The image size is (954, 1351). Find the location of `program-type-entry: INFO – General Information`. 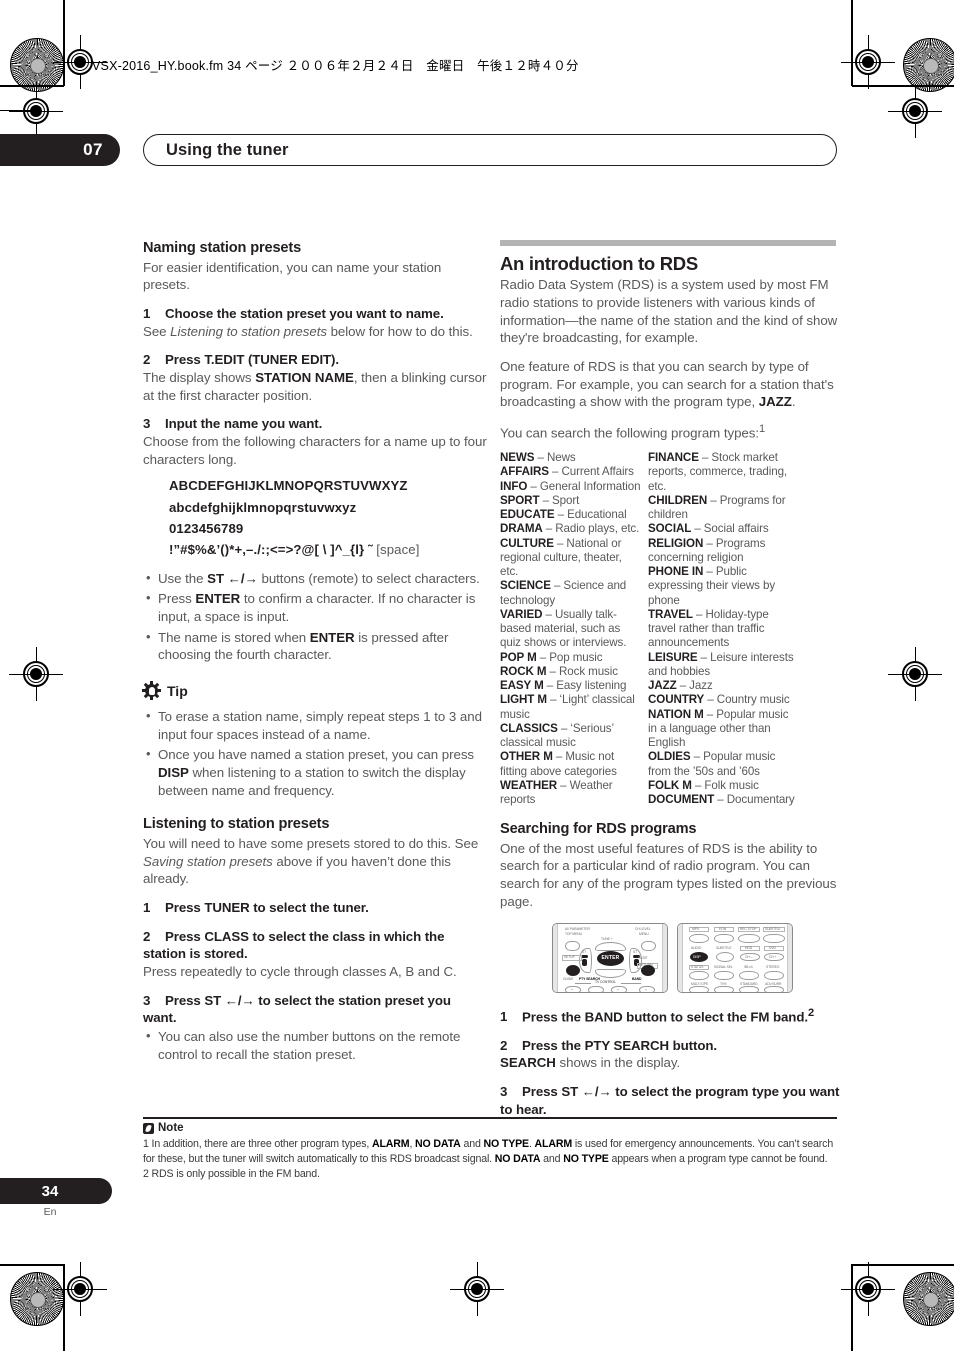

program-type-entry: INFO – General Information is located at coordinates (571, 487).